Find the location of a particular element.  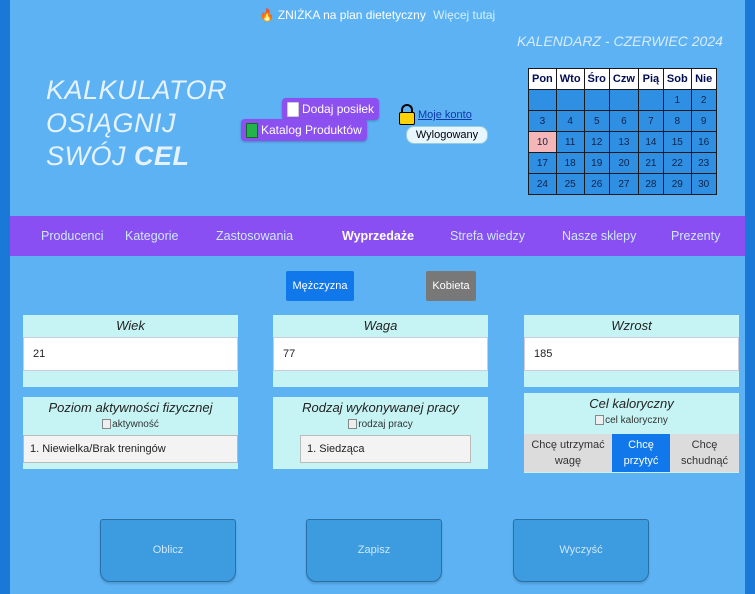

weight-input: 77 is located at coordinates (380, 354).